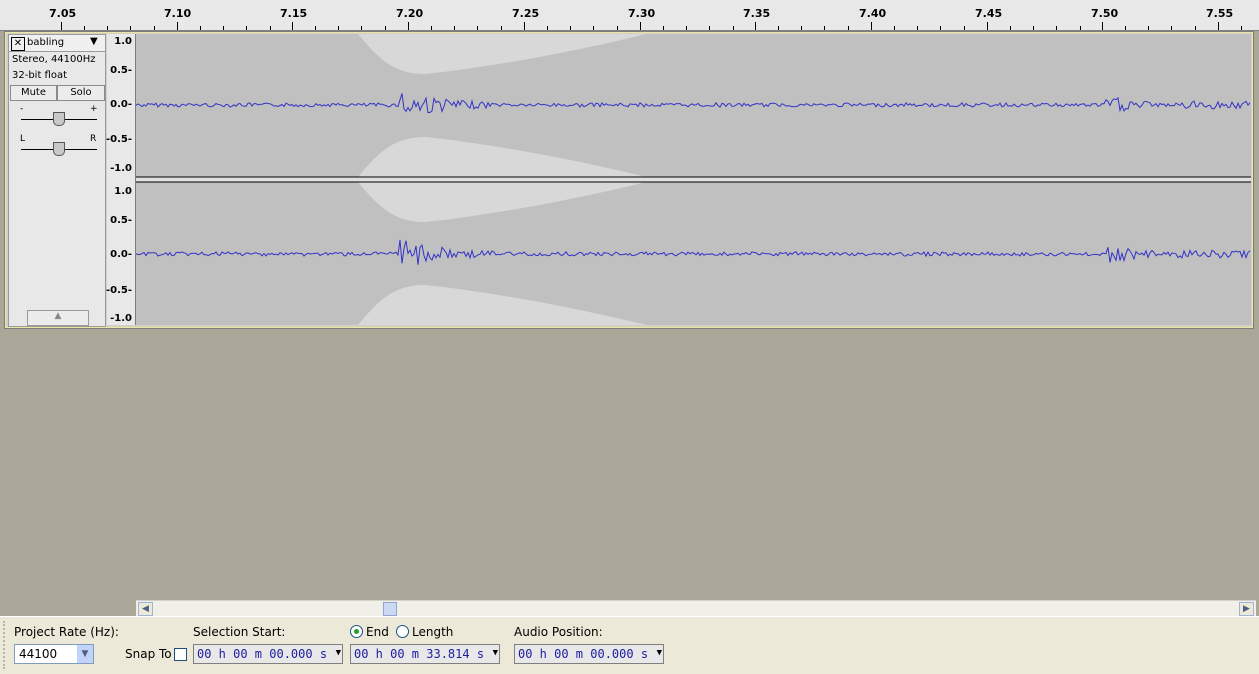 The image size is (1259, 674). Describe the element at coordinates (45, 42) in the screenshot. I see `track-name-menu: babling` at that location.